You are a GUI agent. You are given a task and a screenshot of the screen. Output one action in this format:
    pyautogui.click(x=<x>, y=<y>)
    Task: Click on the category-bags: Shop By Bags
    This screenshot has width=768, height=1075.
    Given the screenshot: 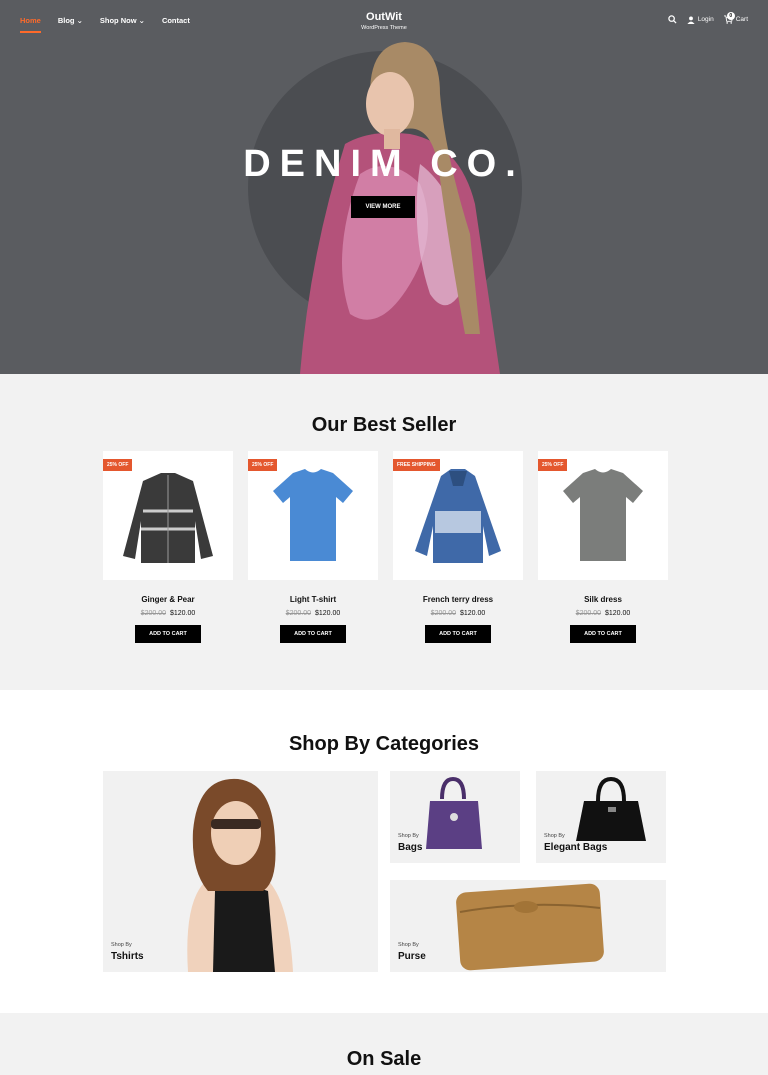 What is the action you would take?
    pyautogui.click(x=455, y=817)
    